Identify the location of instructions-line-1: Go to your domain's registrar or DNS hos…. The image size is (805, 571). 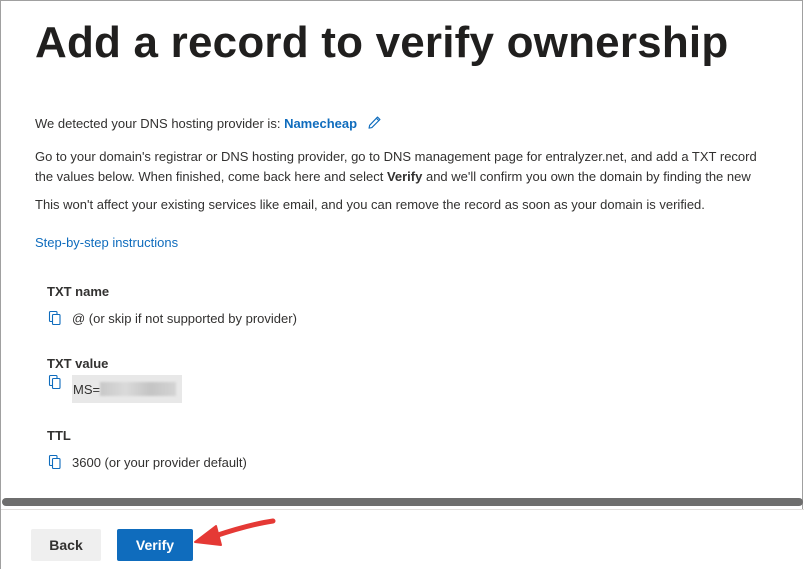
(396, 156).